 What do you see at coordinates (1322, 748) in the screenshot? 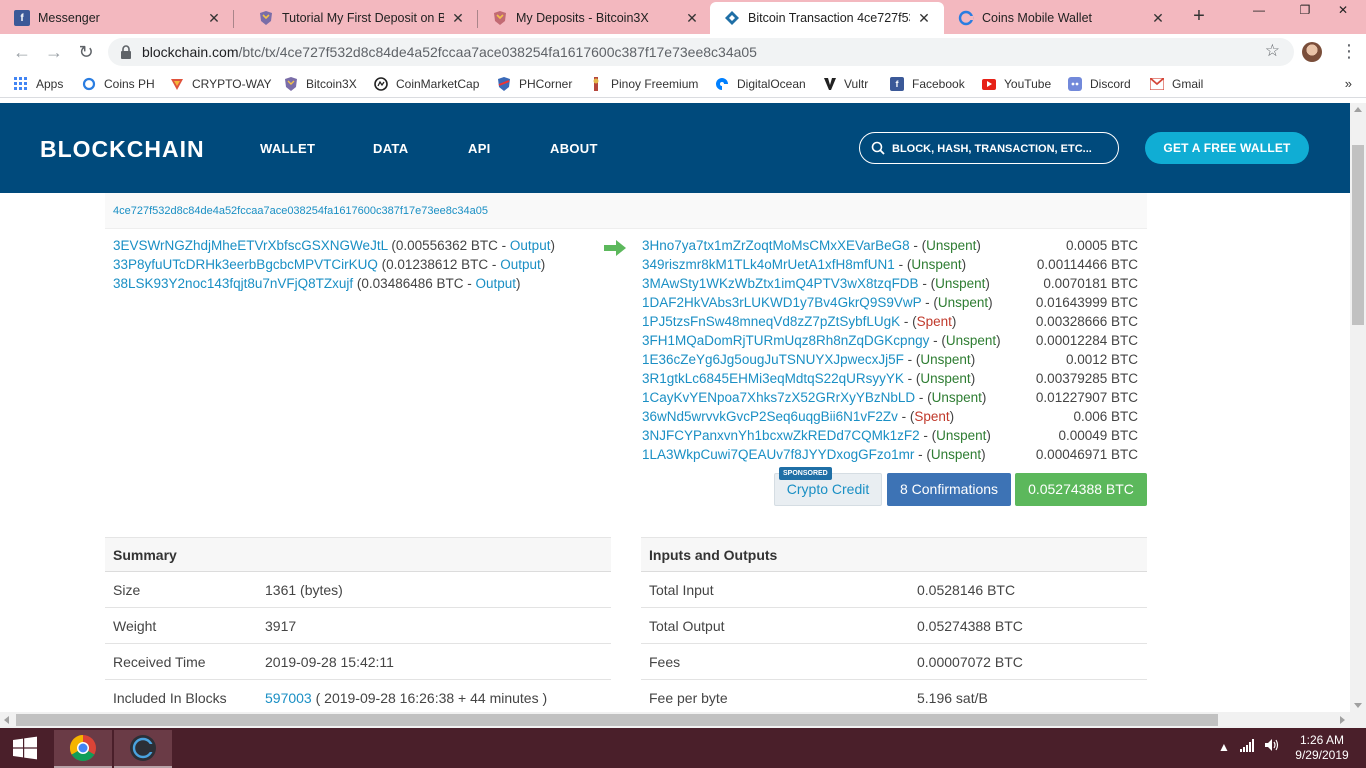
I see `system-clock: 1:26 AM 9/29/2019` at bounding box center [1322, 748].